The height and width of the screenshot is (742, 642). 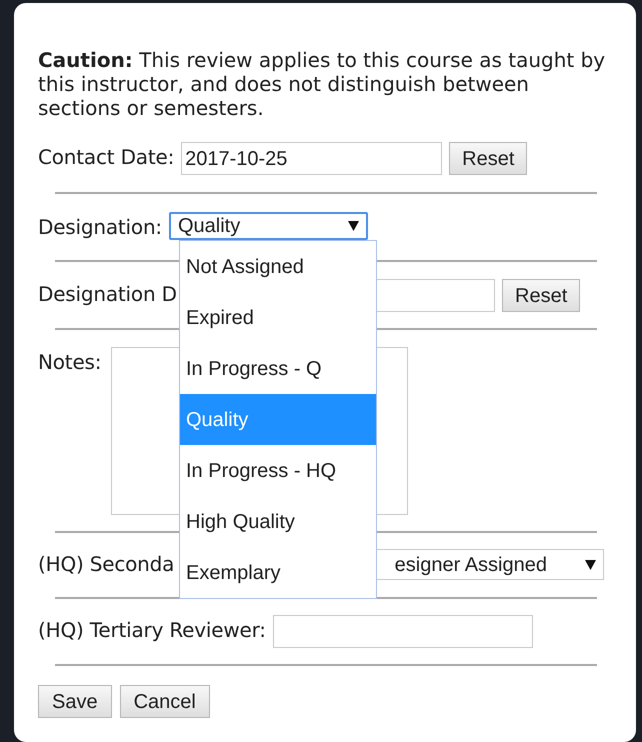 I want to click on dropdown-option: Expired, so click(x=278, y=317).